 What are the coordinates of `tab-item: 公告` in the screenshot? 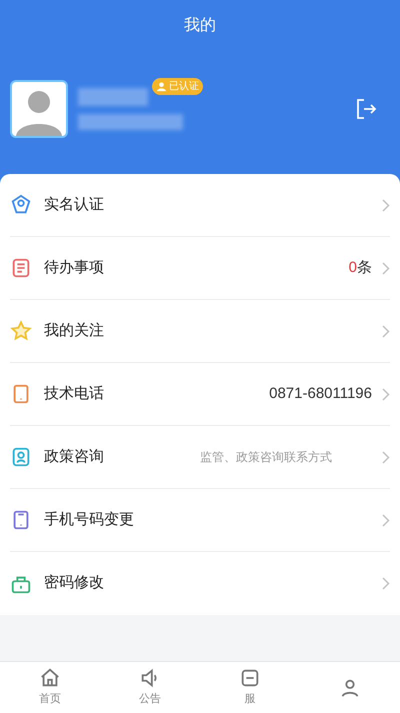 It's located at (150, 687).